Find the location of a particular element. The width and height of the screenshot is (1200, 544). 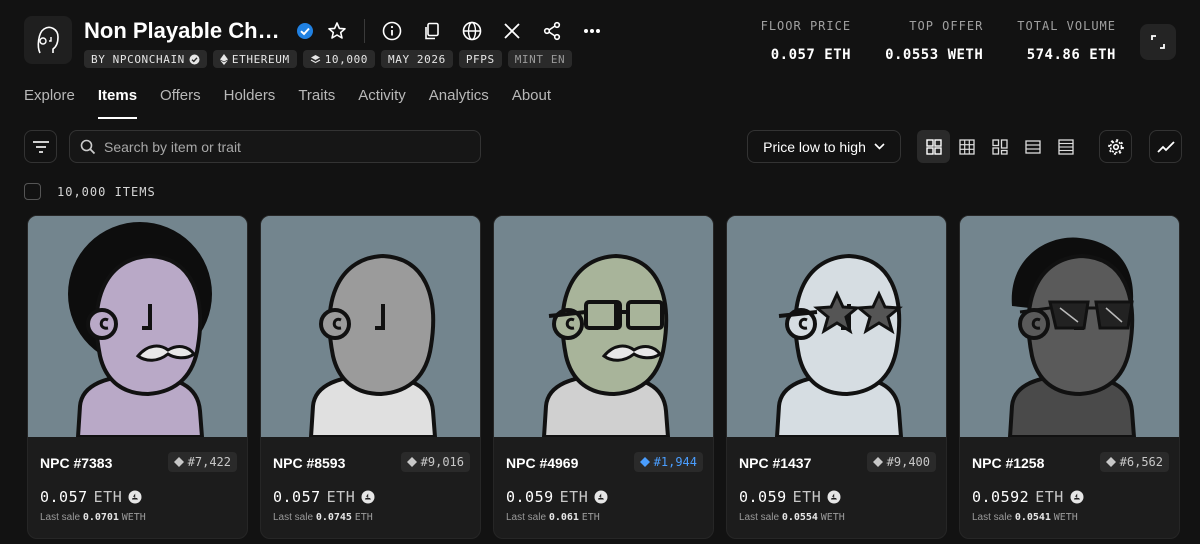

view-masonry-button is located at coordinates (999, 146).